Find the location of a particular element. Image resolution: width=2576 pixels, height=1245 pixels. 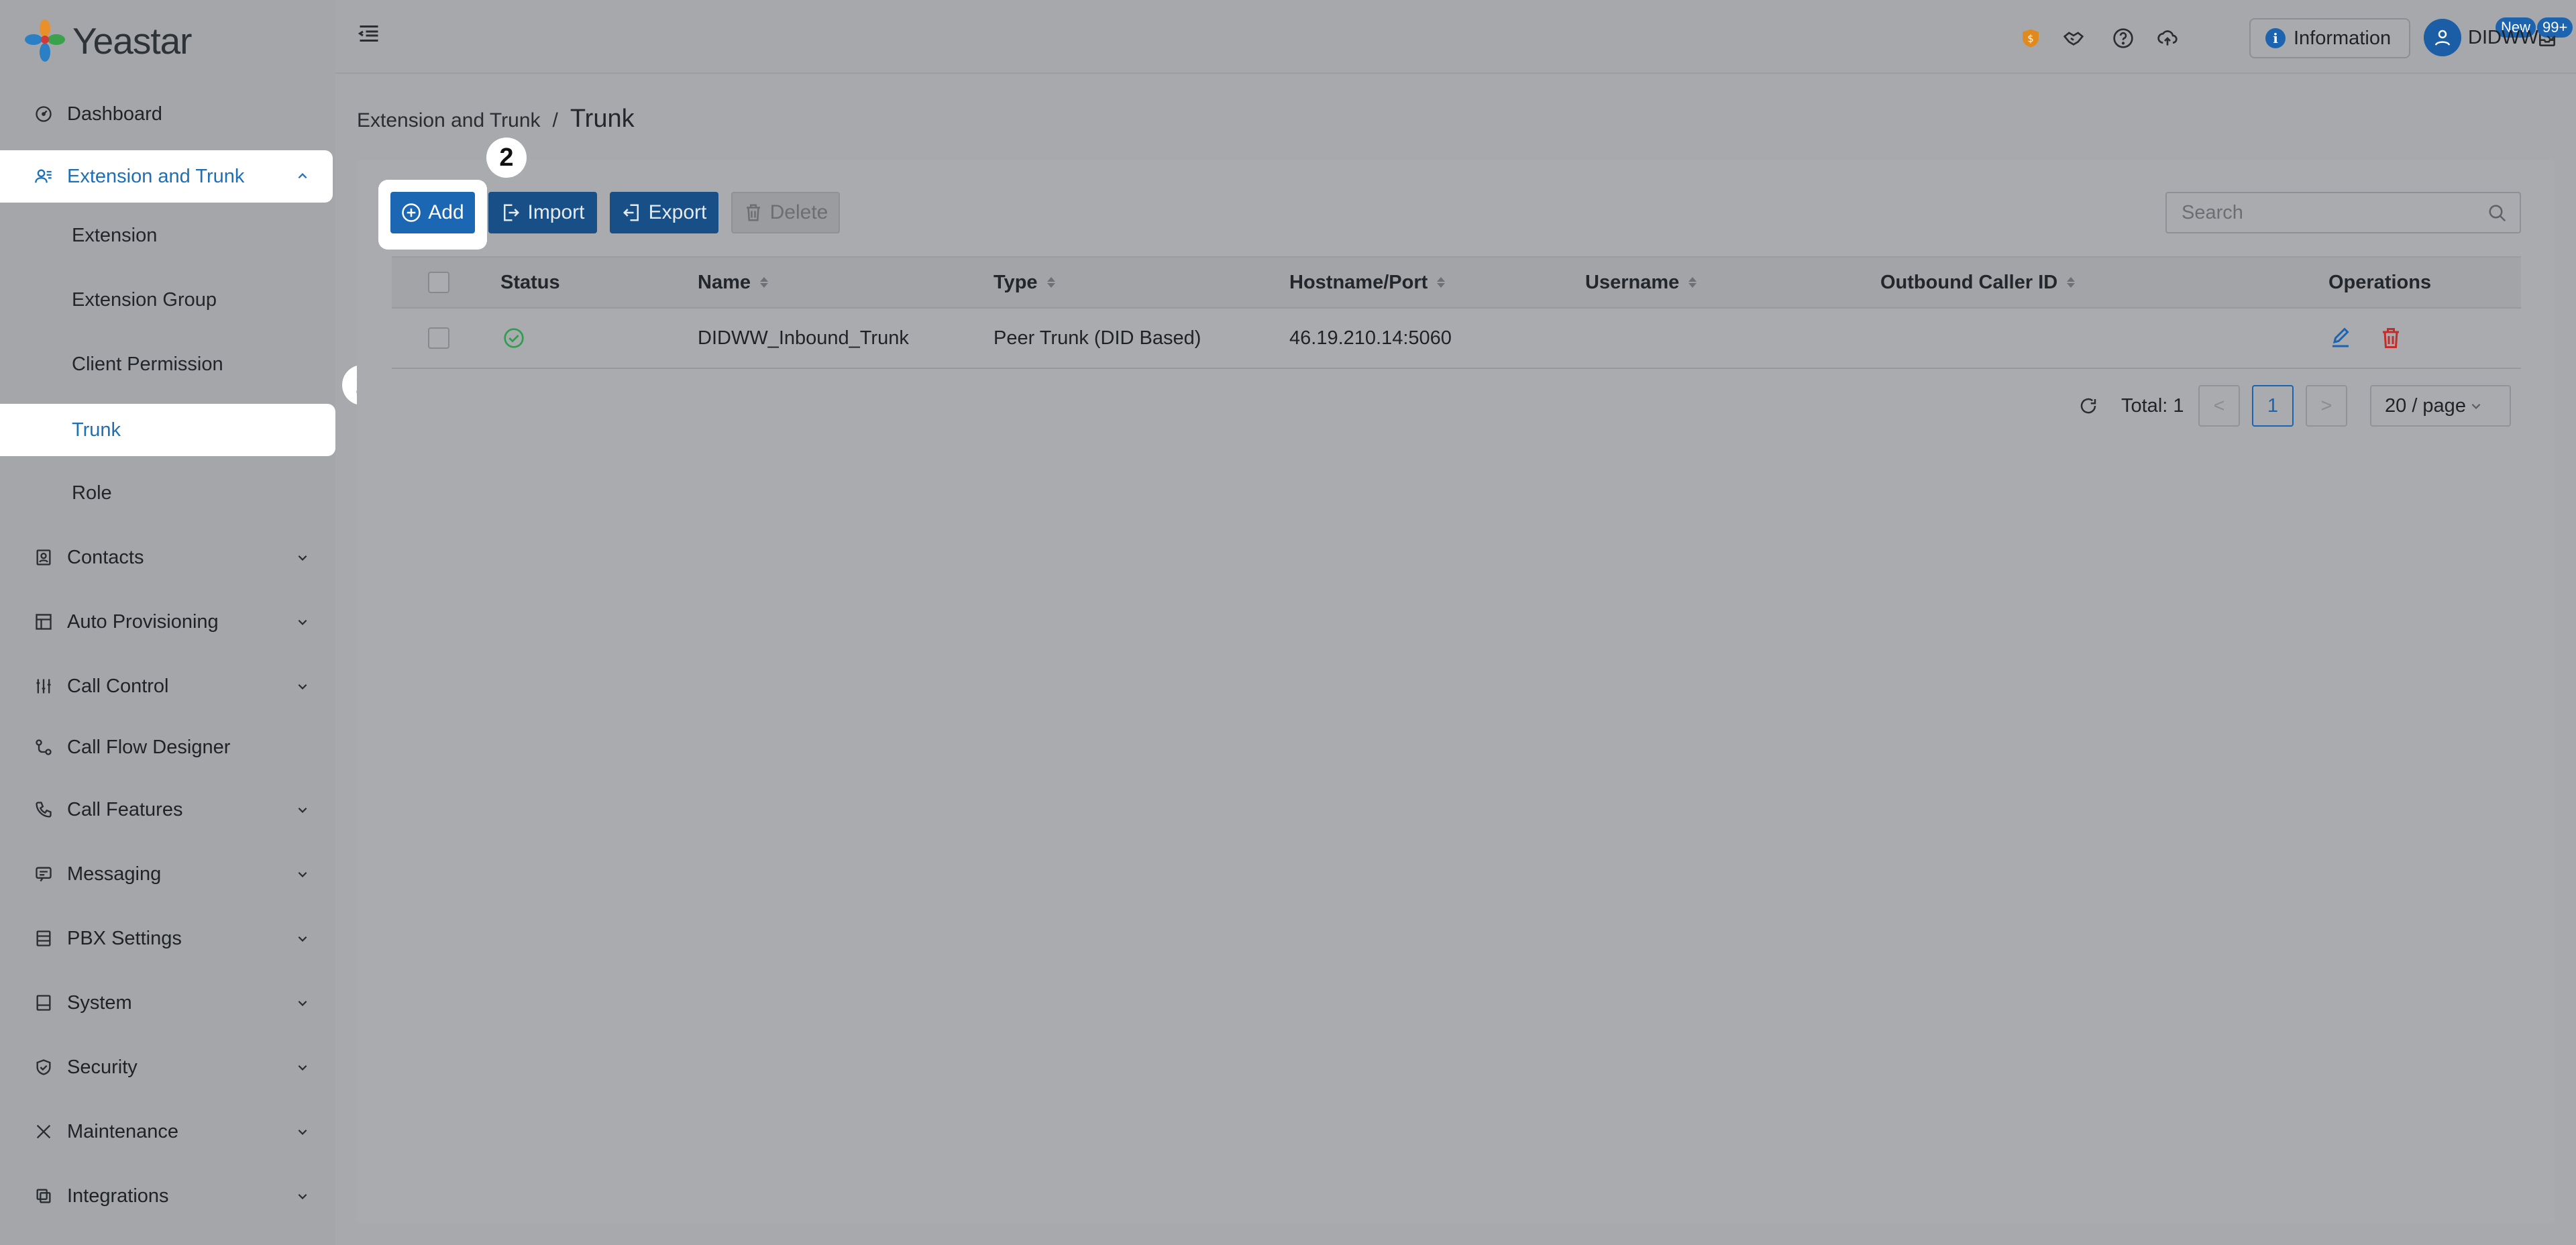

handshake-icon is located at coordinates (2073, 38).